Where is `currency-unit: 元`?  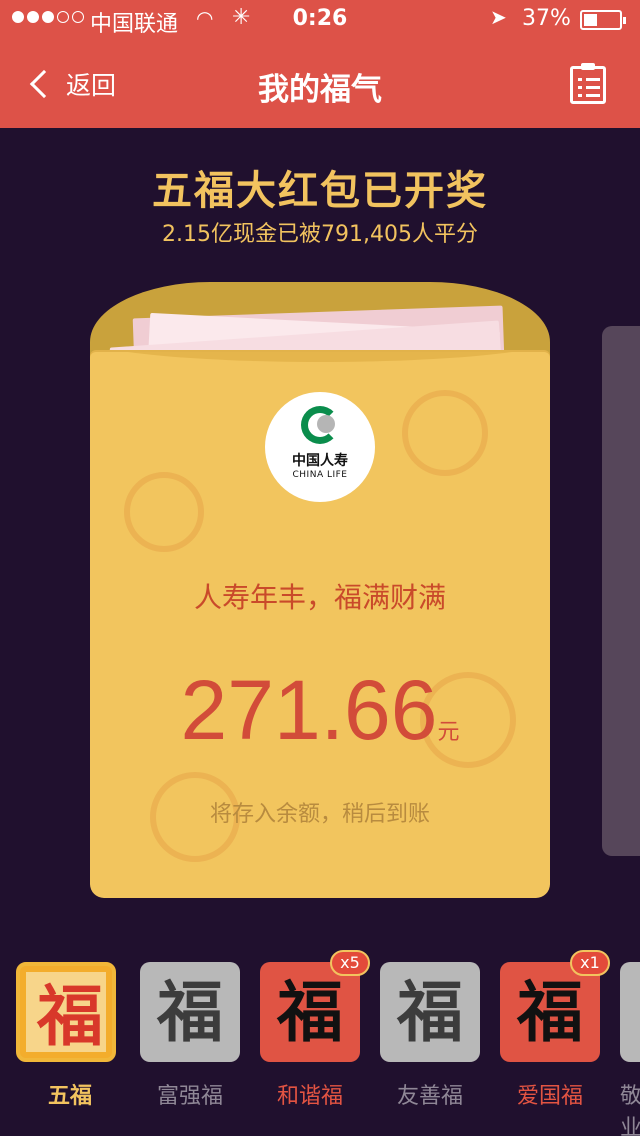
currency-unit: 元 is located at coordinates (448, 732).